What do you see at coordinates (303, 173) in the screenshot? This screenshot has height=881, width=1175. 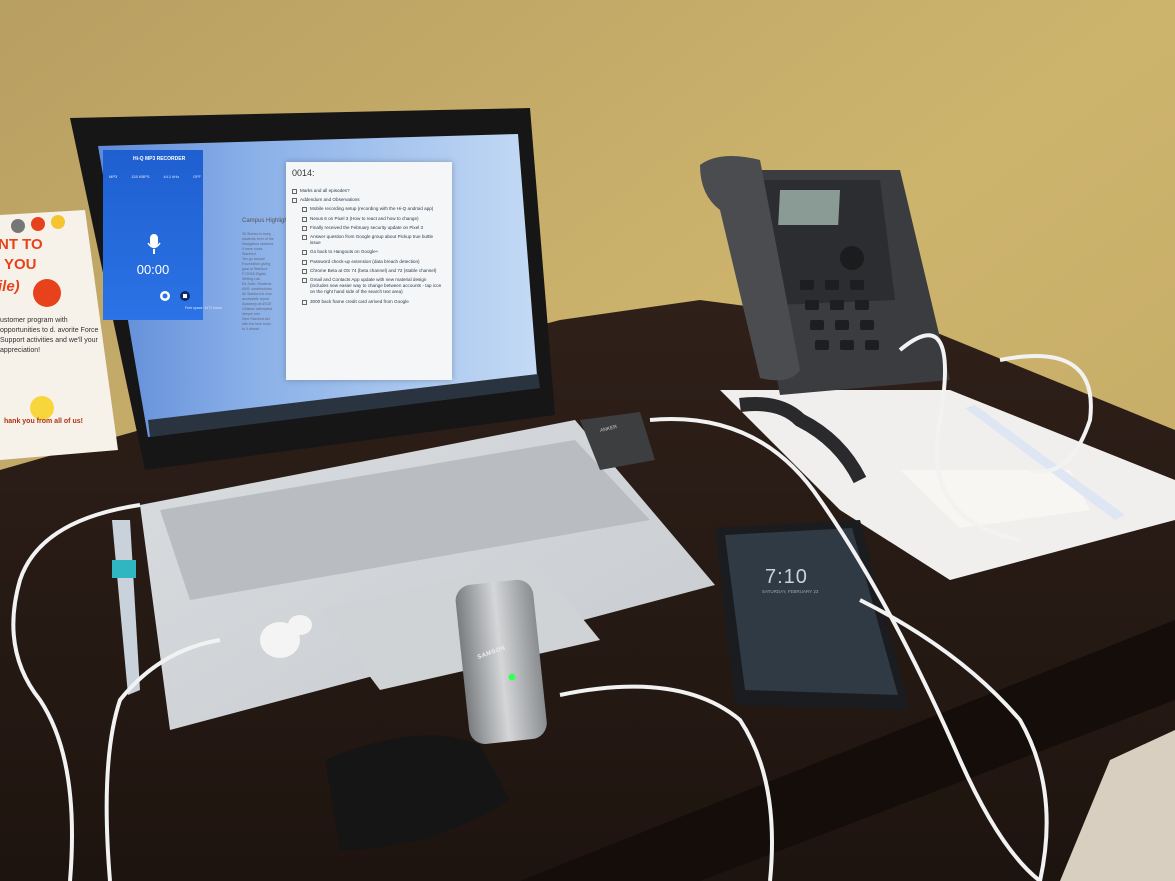 I see `note-title: 0014:` at bounding box center [303, 173].